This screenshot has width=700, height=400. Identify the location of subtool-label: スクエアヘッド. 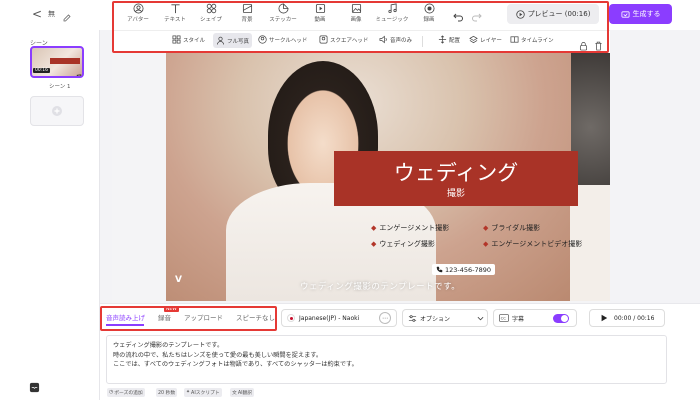
(349, 40).